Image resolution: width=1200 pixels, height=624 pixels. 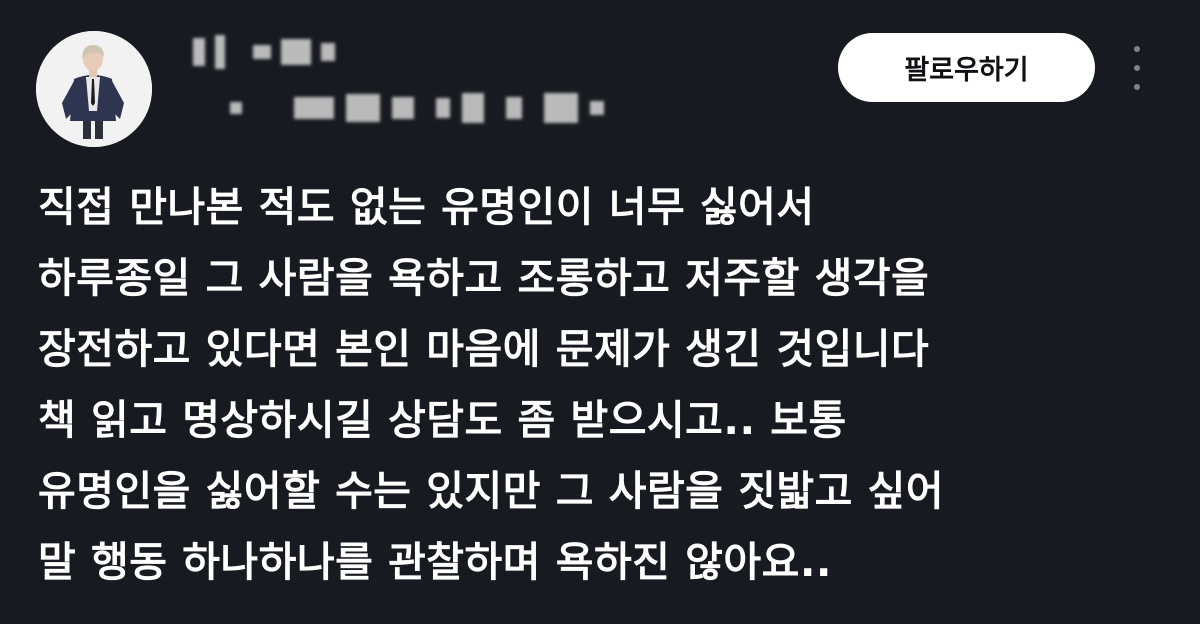 What do you see at coordinates (417, 108) in the screenshot?
I see `handle-blurred` at bounding box center [417, 108].